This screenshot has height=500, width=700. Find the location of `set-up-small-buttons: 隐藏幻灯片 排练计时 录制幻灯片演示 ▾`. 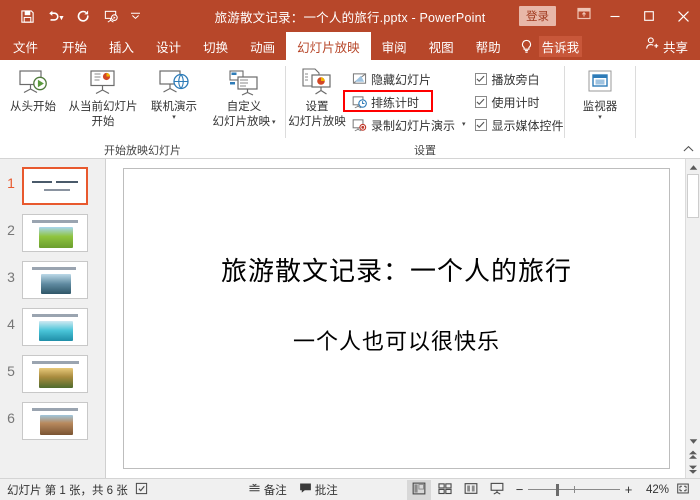

set-up-small-buttons: 隐藏幻灯片 排练计时 录制幻灯片演示 ▾ is located at coordinates (408, 99).